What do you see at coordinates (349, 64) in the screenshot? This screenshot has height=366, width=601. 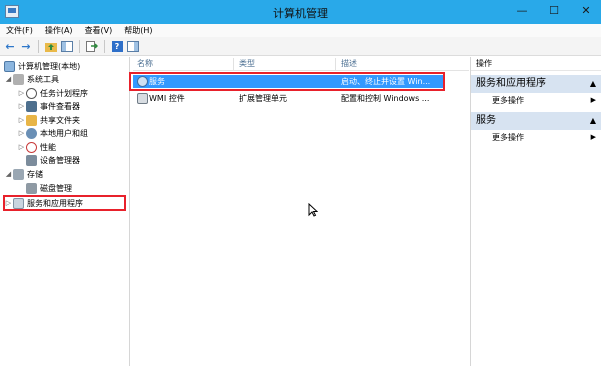 I see `column-header-description: 描述` at bounding box center [349, 64].